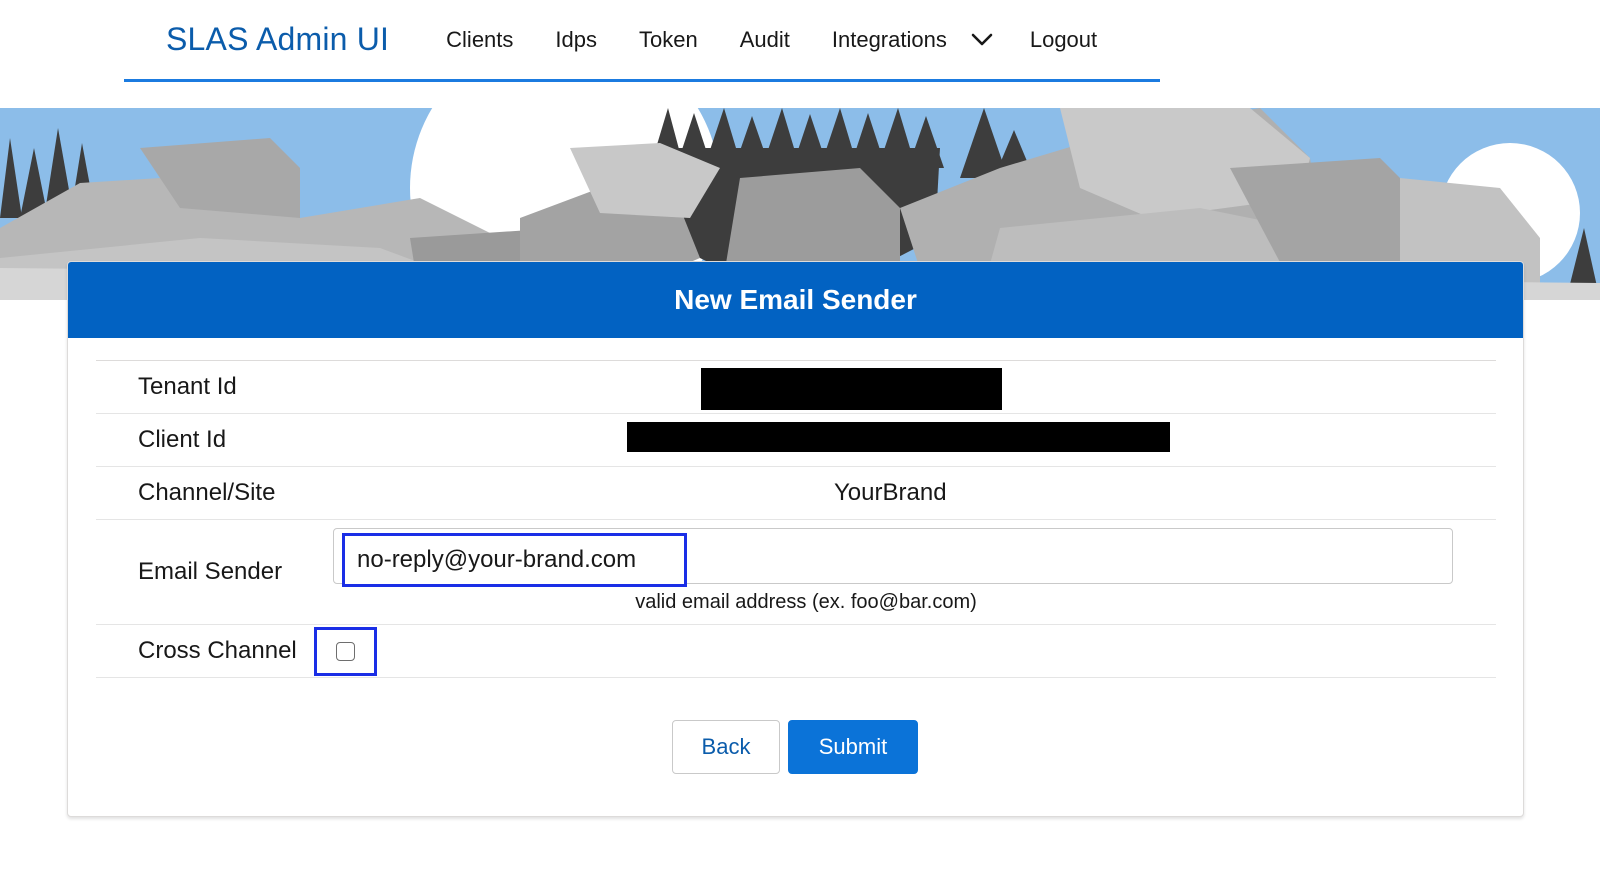  What do you see at coordinates (726, 747) in the screenshot?
I see `back-button: Back` at bounding box center [726, 747].